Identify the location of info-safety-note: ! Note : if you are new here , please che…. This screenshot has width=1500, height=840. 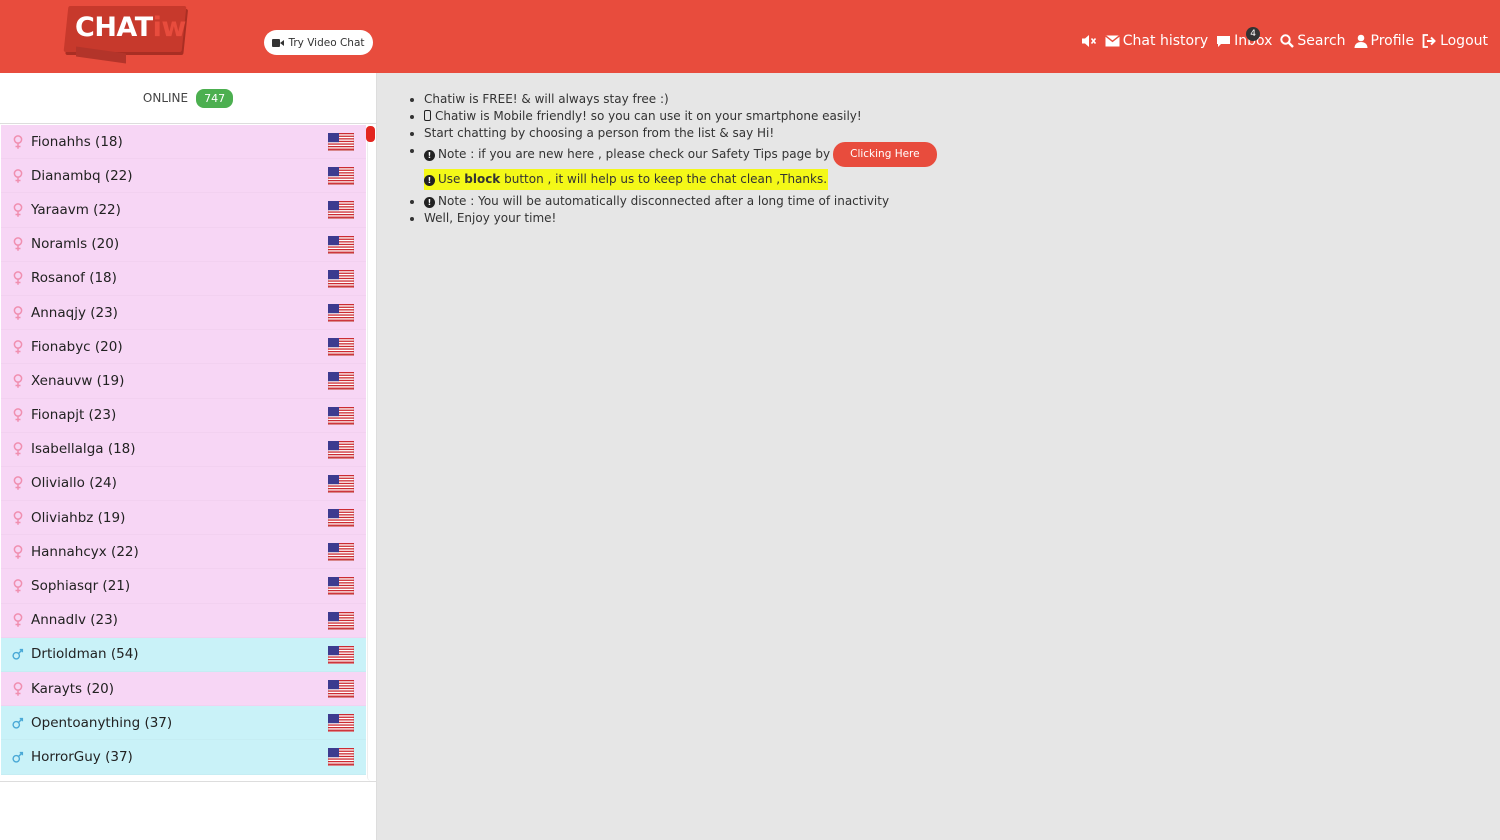
(672, 154).